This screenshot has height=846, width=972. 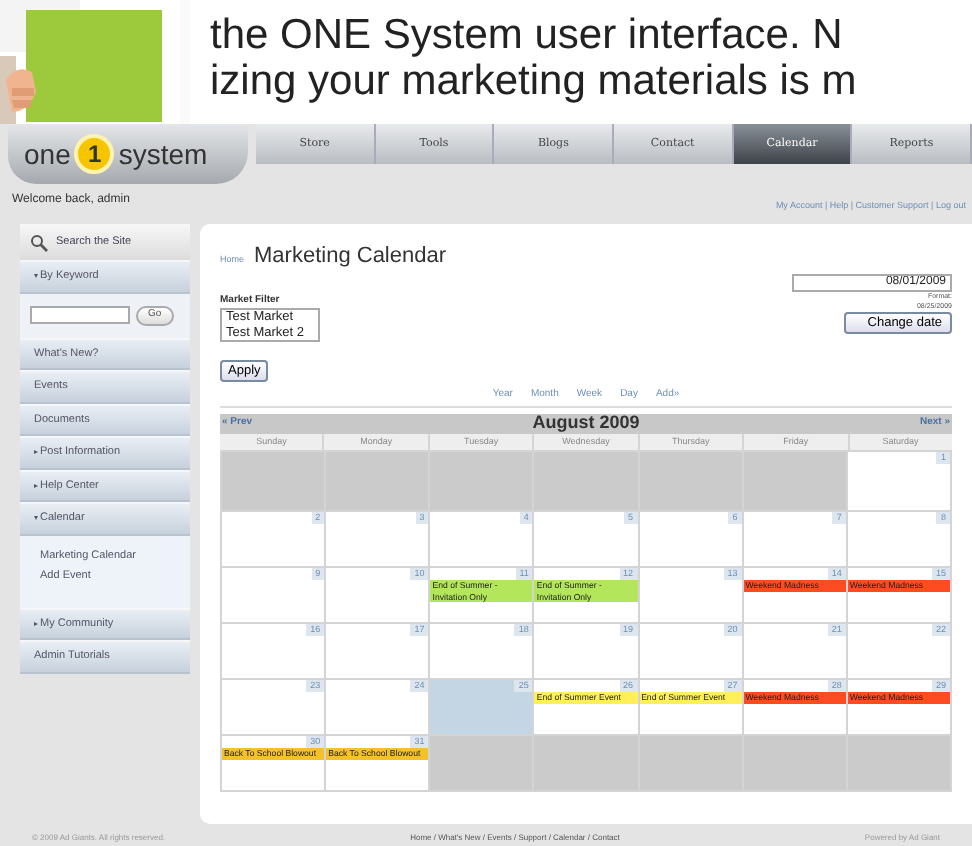 What do you see at coordinates (526, 35) in the screenshot?
I see `caption-text: the ONE System user interface. N` at bounding box center [526, 35].